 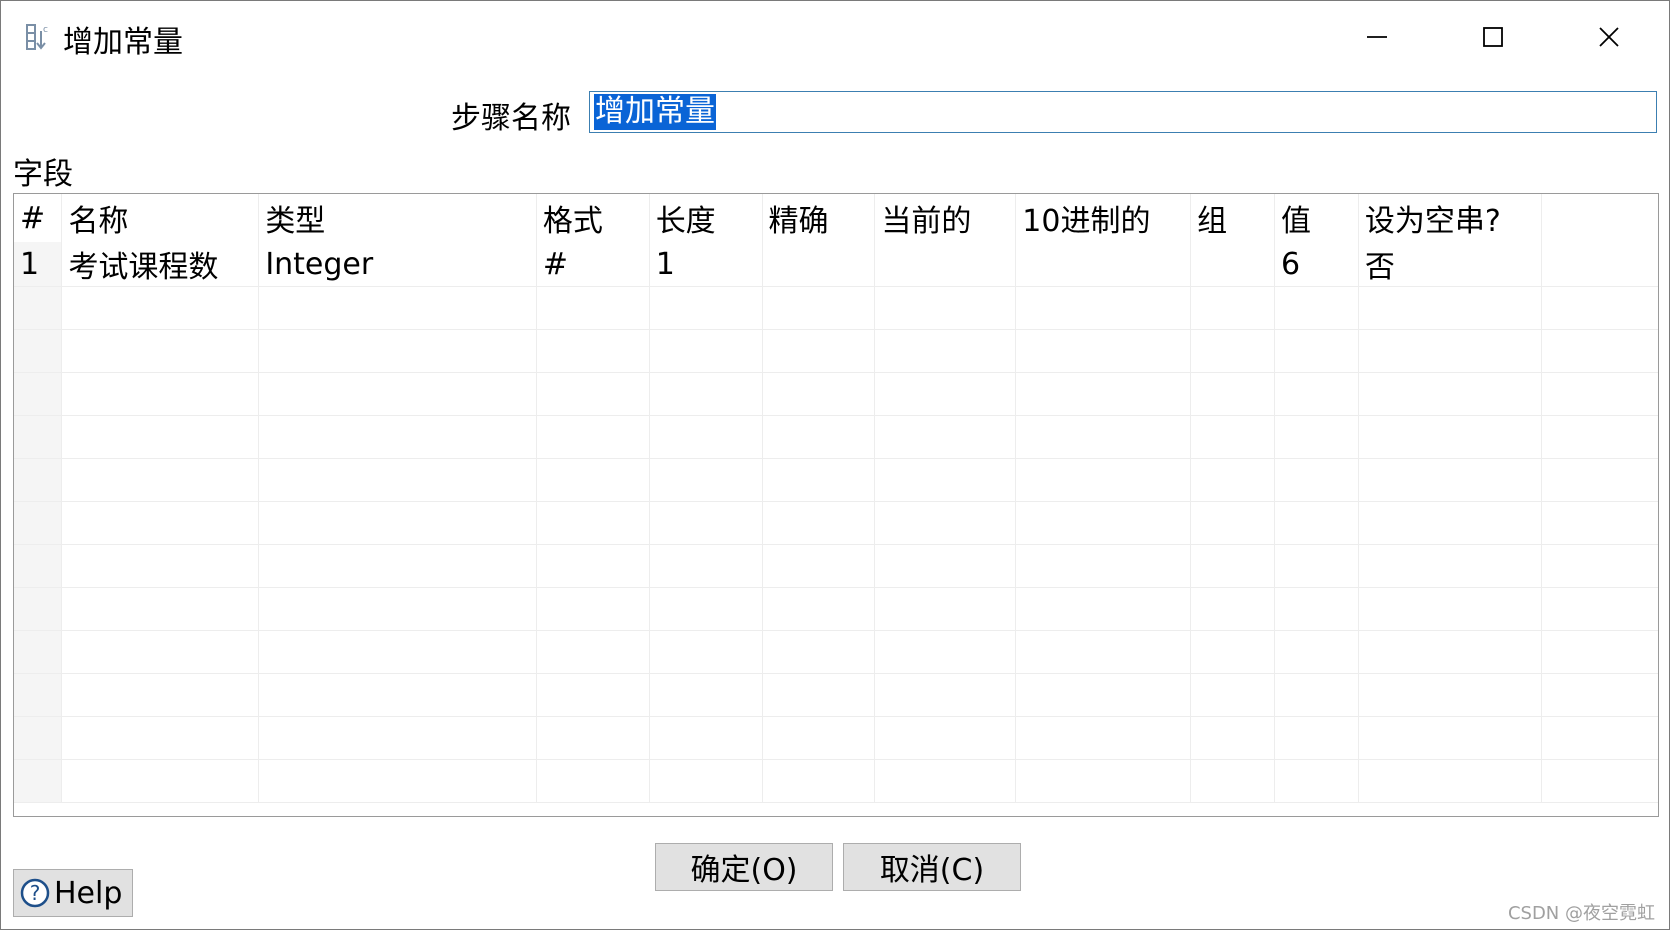 I want to click on close-button, so click(x=1609, y=37).